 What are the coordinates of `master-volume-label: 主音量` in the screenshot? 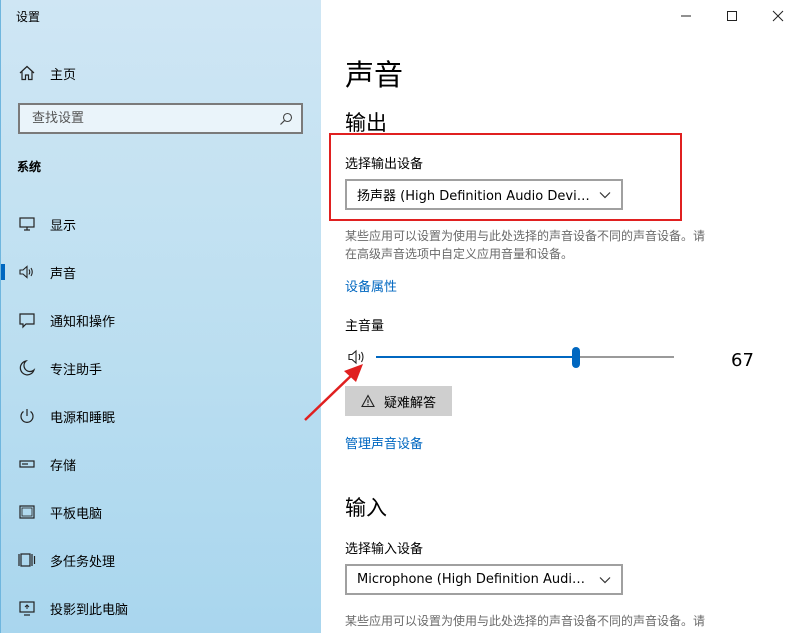 It's located at (365, 326).